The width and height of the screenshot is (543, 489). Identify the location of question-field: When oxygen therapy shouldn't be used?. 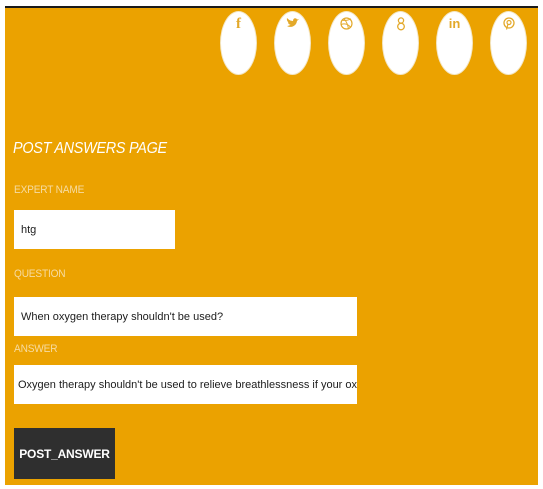
(185, 316).